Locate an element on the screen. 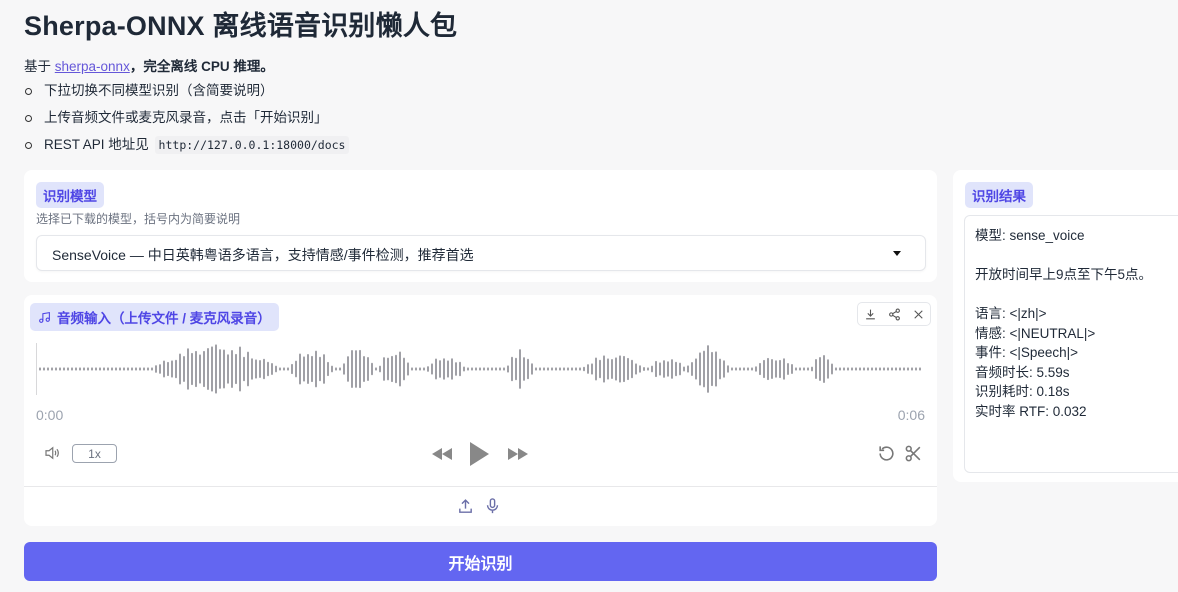  audio-toolbar is located at coordinates (894, 314).